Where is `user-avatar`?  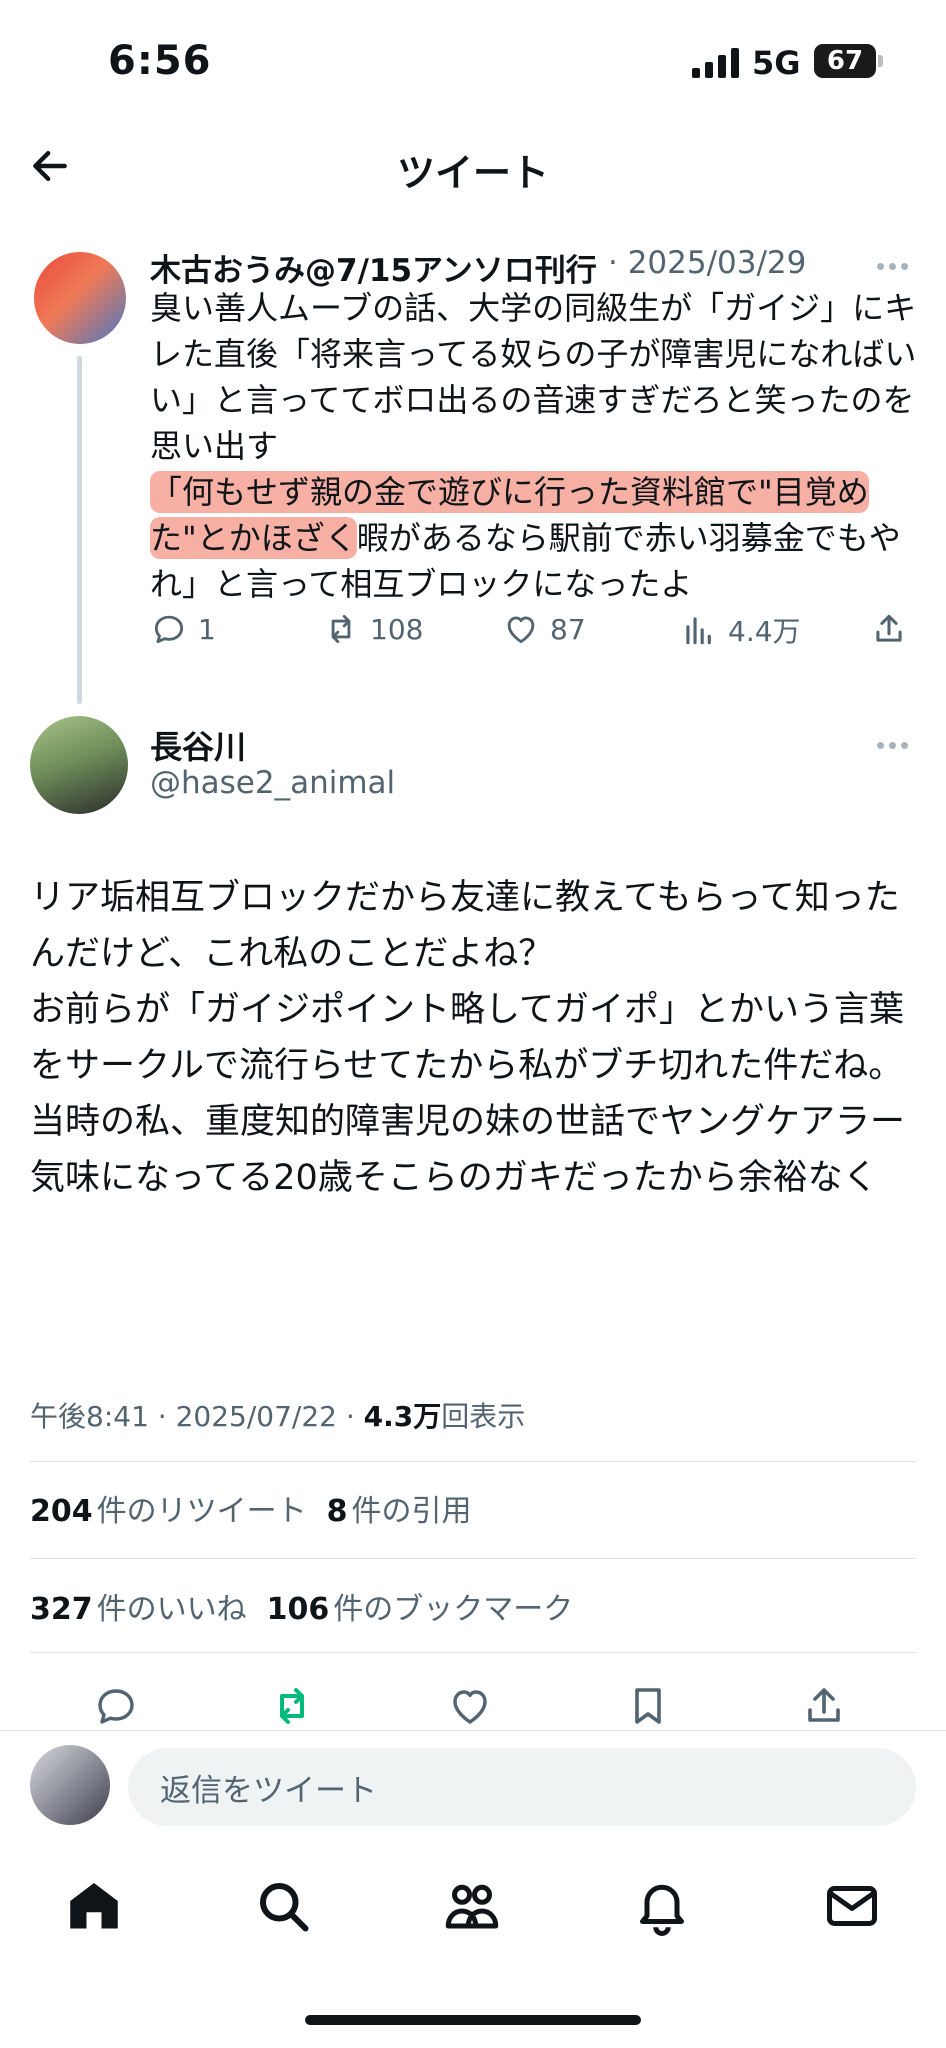
user-avatar is located at coordinates (70, 1785).